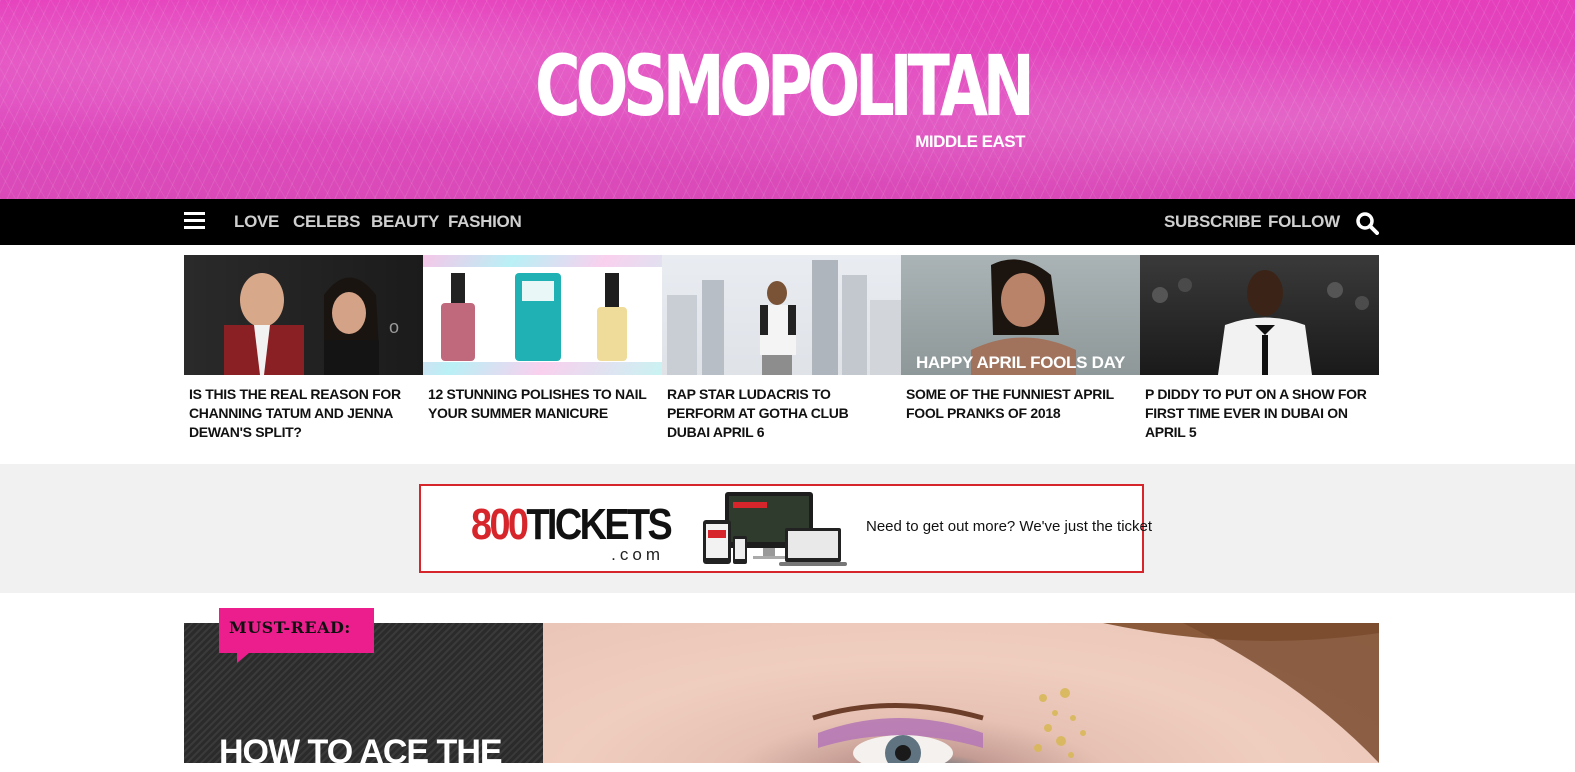 This screenshot has width=1575, height=772. Describe the element at coordinates (1367, 223) in the screenshot. I see `search-icon` at that location.